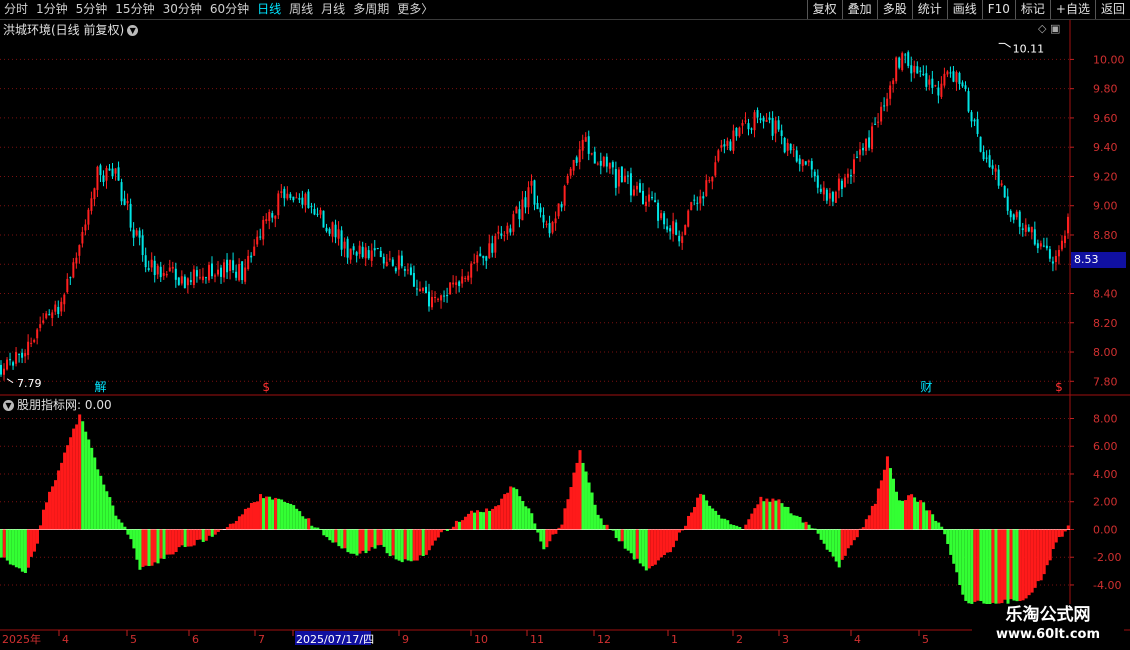 This screenshot has width=1130, height=650. Describe the element at coordinates (1055, 28) in the screenshot. I see `window-icon: ▣` at that location.